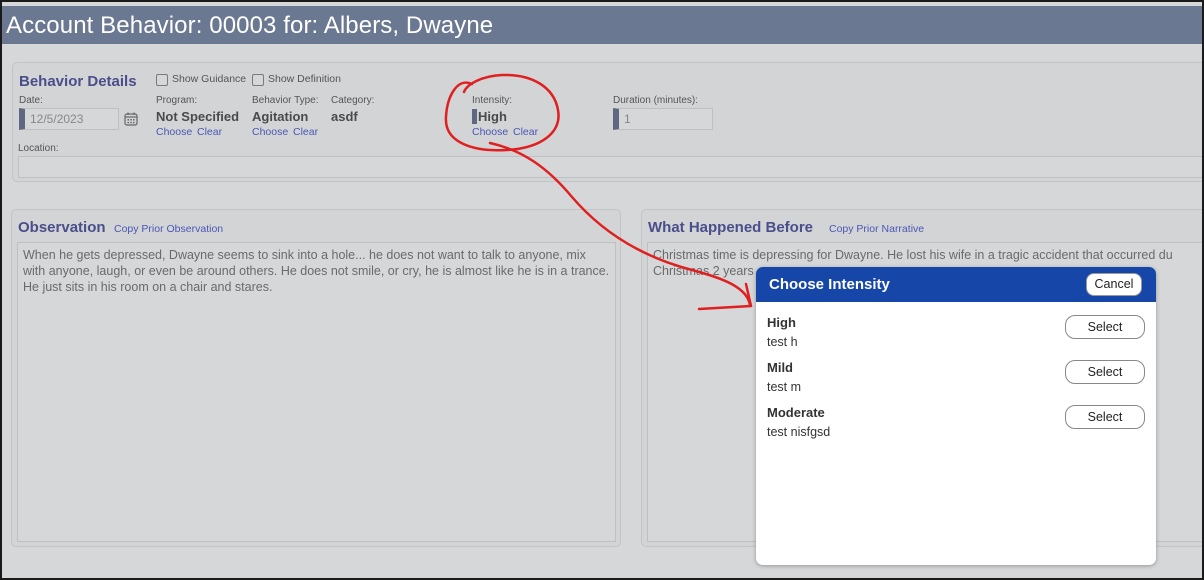 The image size is (1204, 580). I want to click on intensity-required-marker, so click(474, 116).